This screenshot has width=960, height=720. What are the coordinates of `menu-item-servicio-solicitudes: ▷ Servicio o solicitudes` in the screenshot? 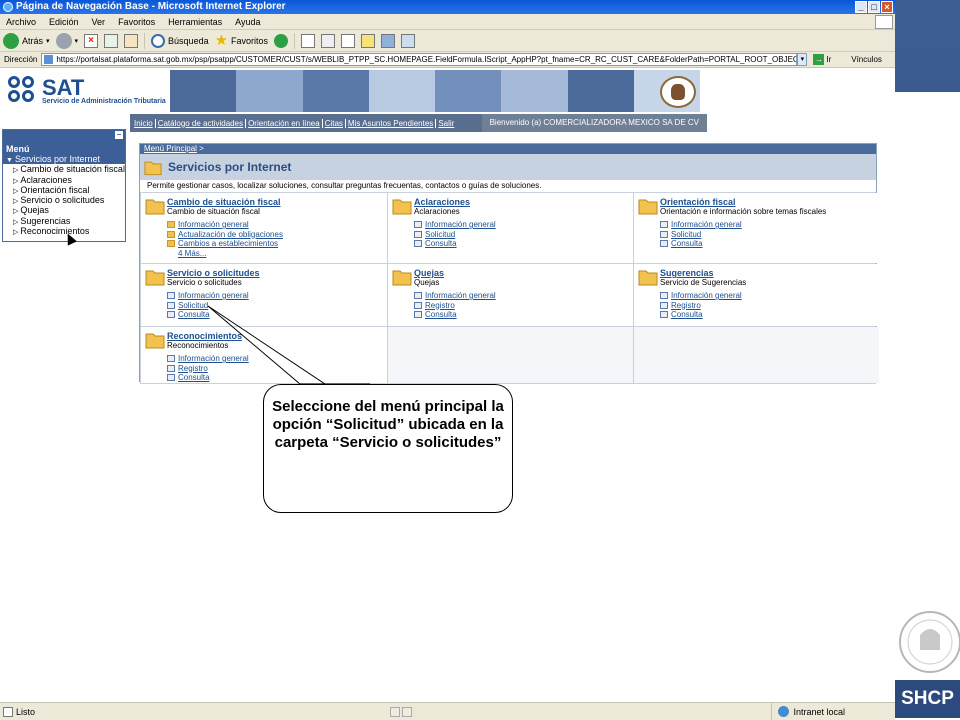 It's located at (64, 200).